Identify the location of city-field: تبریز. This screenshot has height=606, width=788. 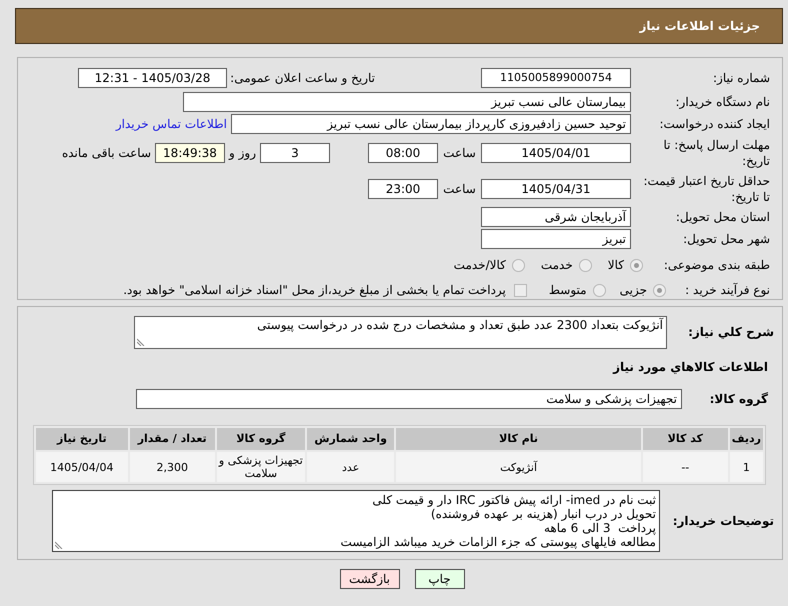
(556, 239).